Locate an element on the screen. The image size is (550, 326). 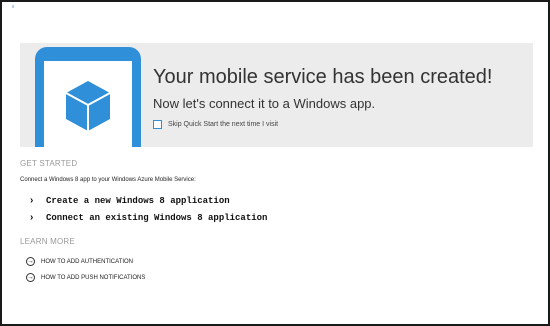
cube-icon is located at coordinates (88, 106).